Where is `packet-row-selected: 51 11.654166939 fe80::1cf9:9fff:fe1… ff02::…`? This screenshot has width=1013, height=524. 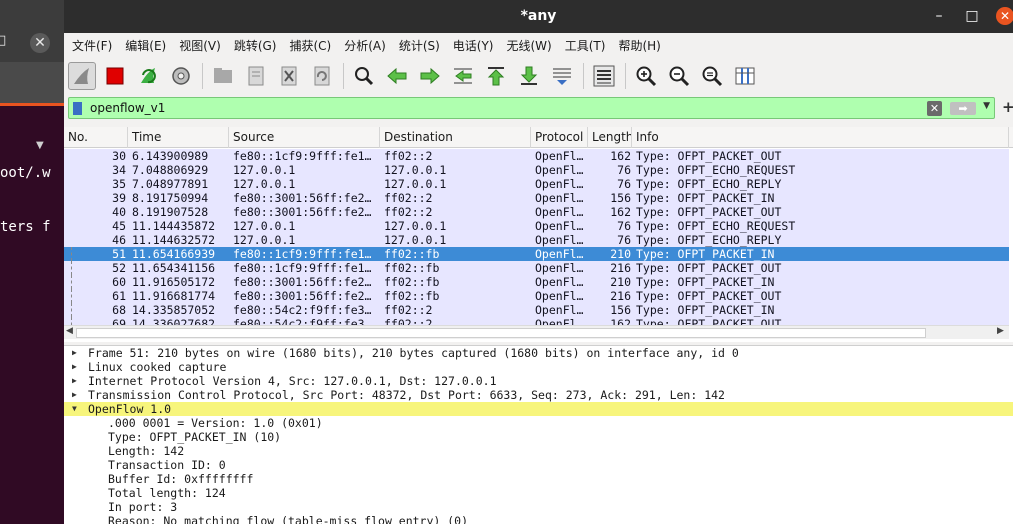 packet-row-selected: 51 11.654166939 fe80::1cf9:9fff:fe1… ff02::… is located at coordinates (536, 254).